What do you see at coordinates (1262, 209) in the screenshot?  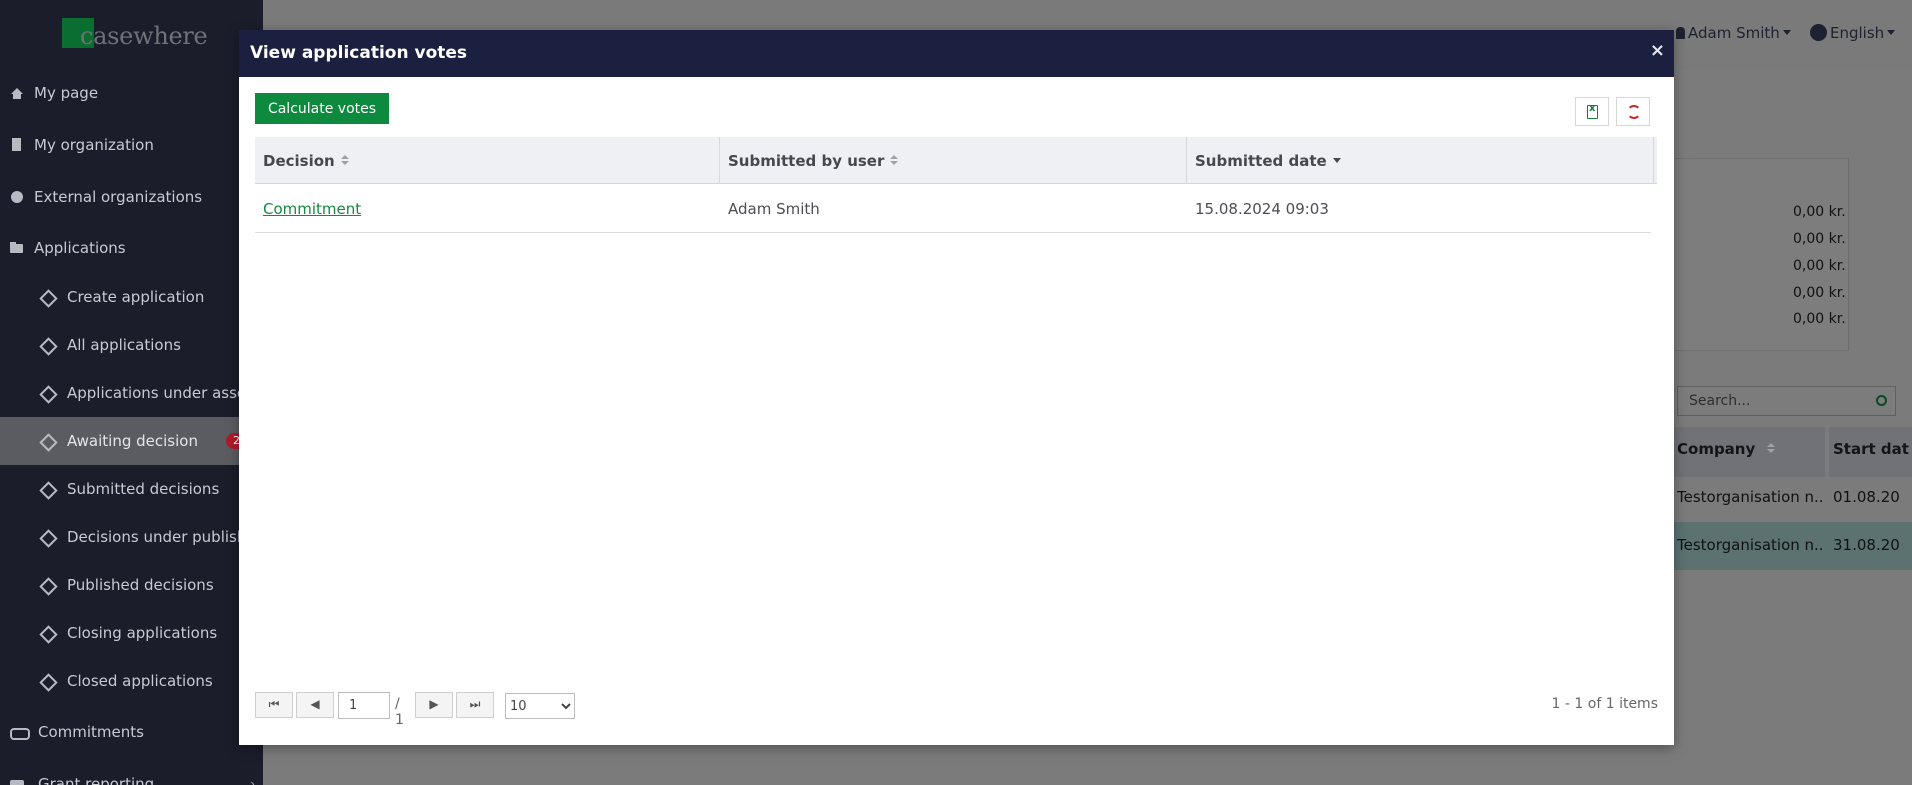 I see `submitted-date-cell: 15.08.2024 09:03` at bounding box center [1262, 209].